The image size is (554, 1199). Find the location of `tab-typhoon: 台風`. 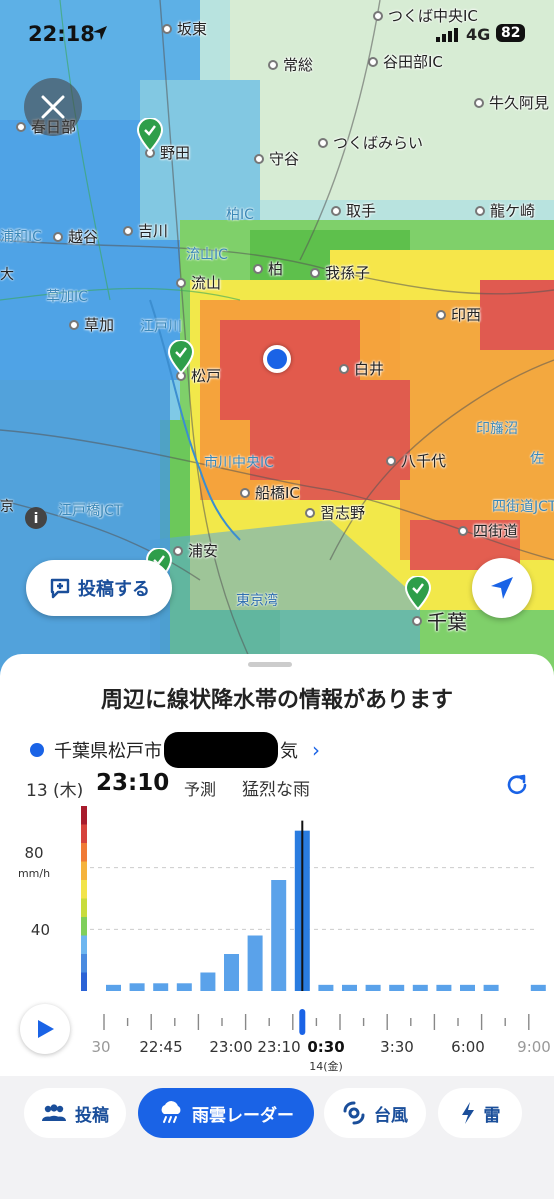

tab-typhoon: 台風 is located at coordinates (375, 1113).